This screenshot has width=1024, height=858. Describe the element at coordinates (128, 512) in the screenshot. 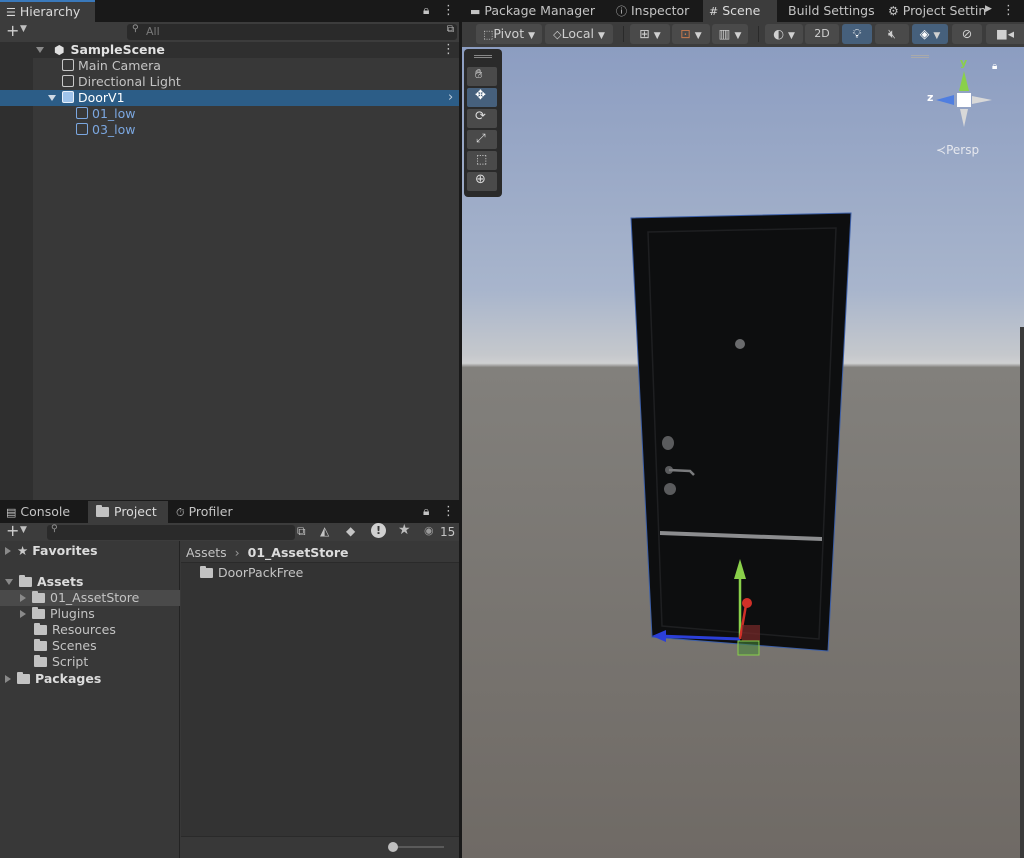

I see `tab-project: Project` at that location.